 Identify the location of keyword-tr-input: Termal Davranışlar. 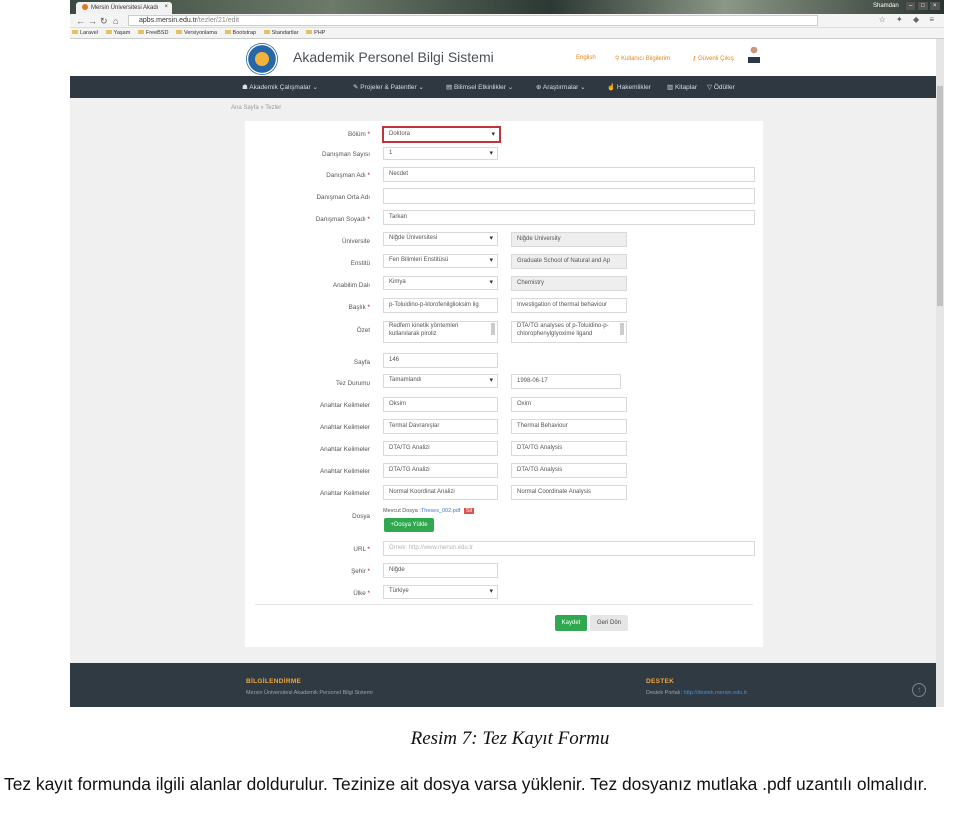
(440, 426).